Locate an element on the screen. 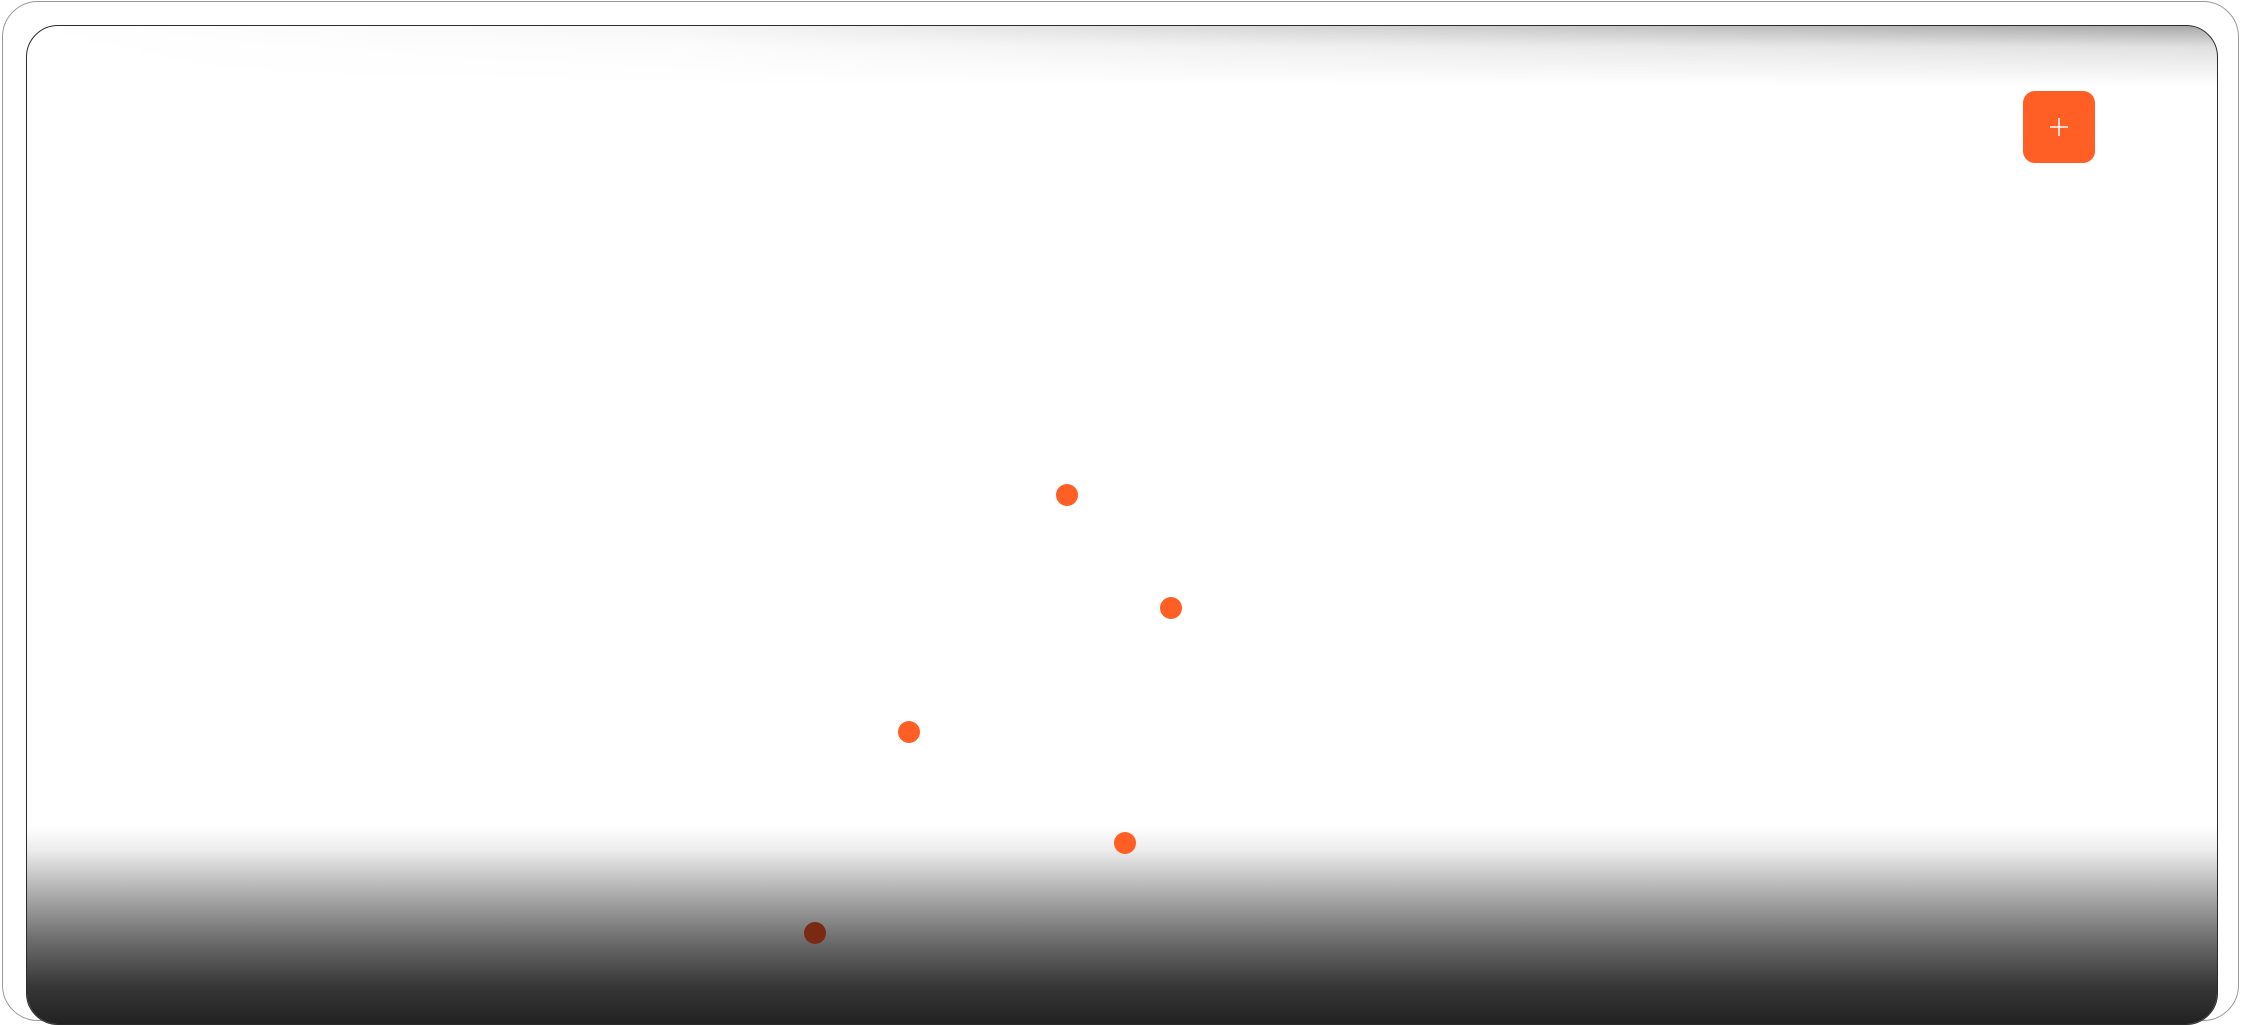 This screenshot has width=2243, height=1025. plus-icon is located at coordinates (2059, 127).